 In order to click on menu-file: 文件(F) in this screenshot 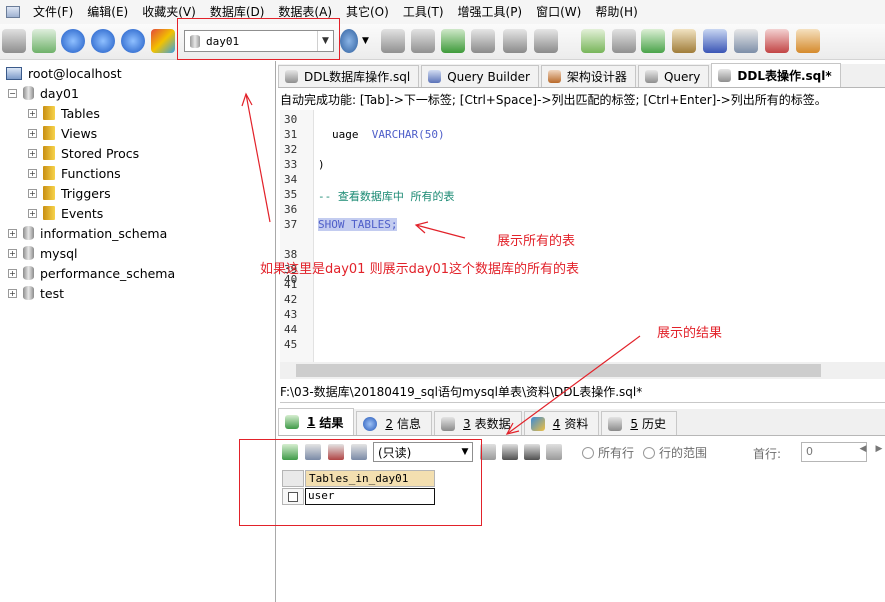, I will do `click(53, 12)`.